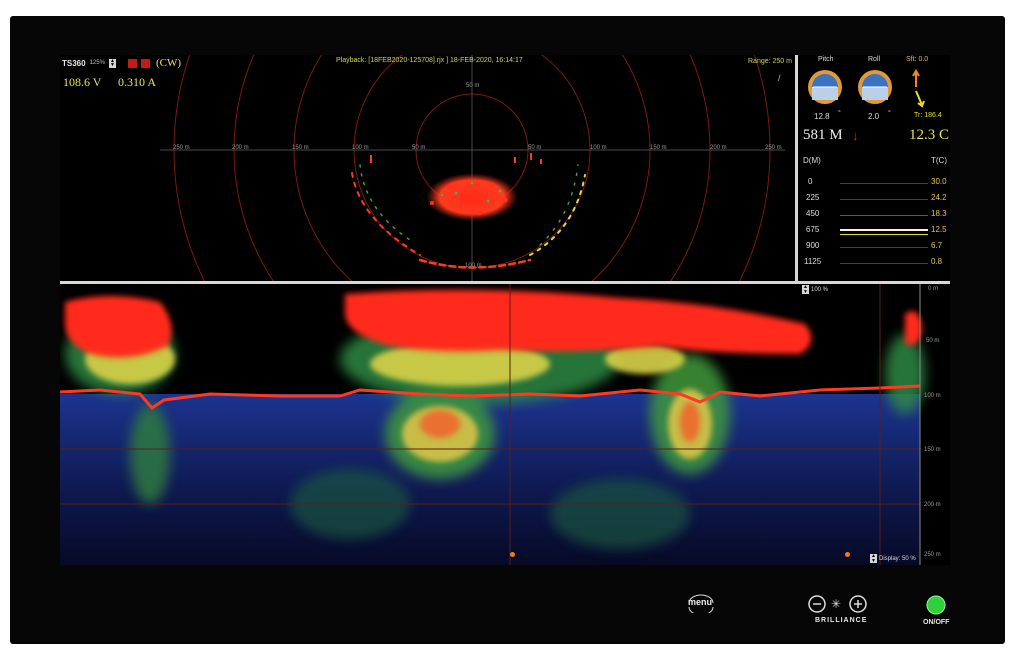  What do you see at coordinates (874, 116) in the screenshot?
I see `roll-value: 2.0` at bounding box center [874, 116].